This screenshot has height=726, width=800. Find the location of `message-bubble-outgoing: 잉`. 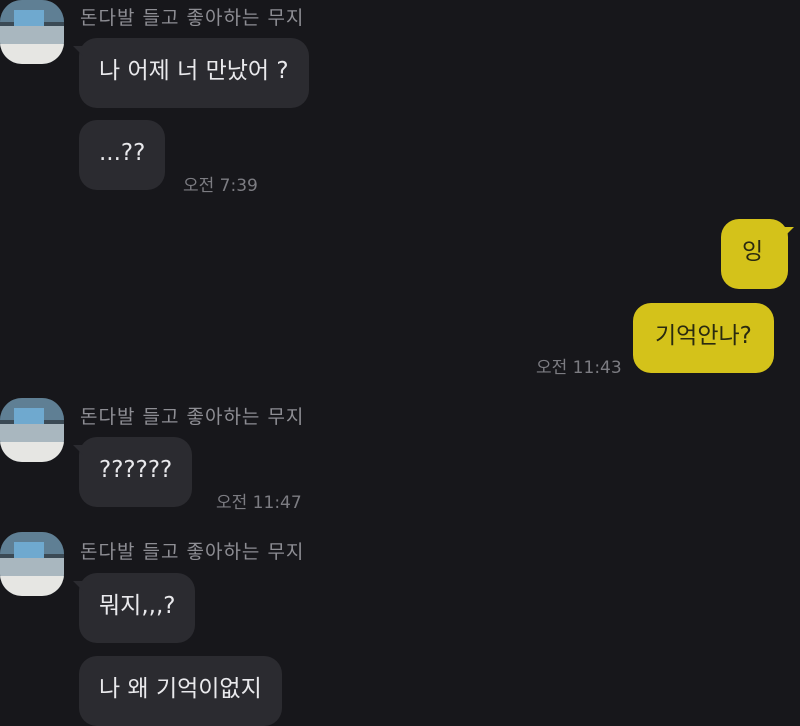

message-bubble-outgoing: 잉 is located at coordinates (757, 254).